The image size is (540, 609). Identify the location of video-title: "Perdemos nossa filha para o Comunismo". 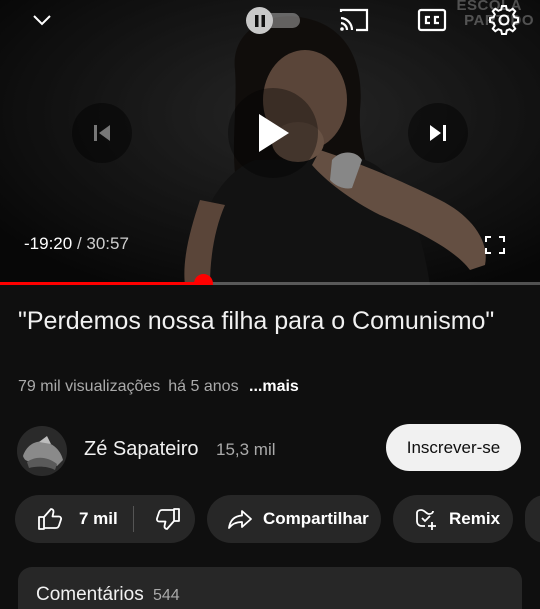
(268, 321).